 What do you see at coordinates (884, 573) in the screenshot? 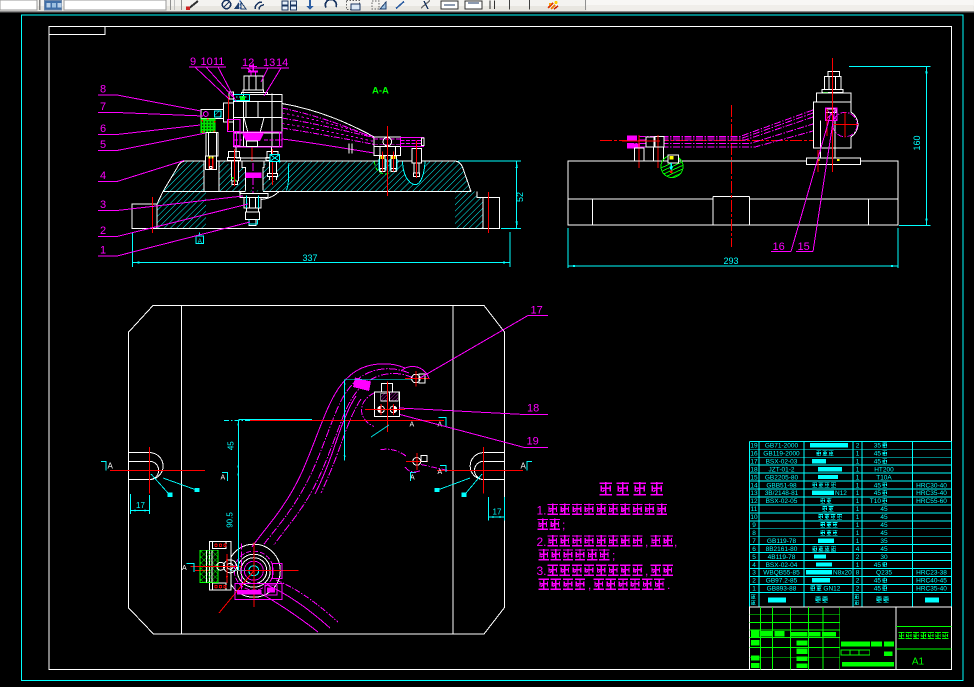
I see `svg-text: Q235` at bounding box center [884, 573].